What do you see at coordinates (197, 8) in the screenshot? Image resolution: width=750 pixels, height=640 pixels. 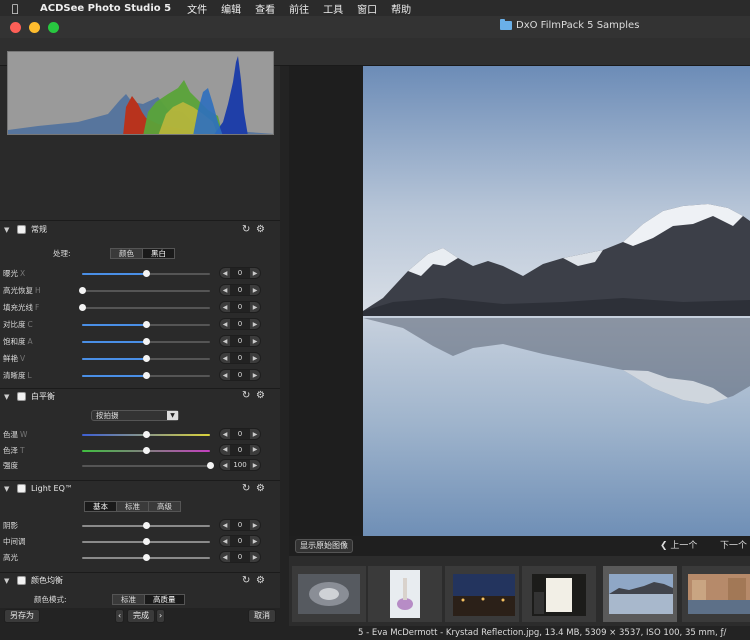 I see `menu-file: 文件` at bounding box center [197, 8].